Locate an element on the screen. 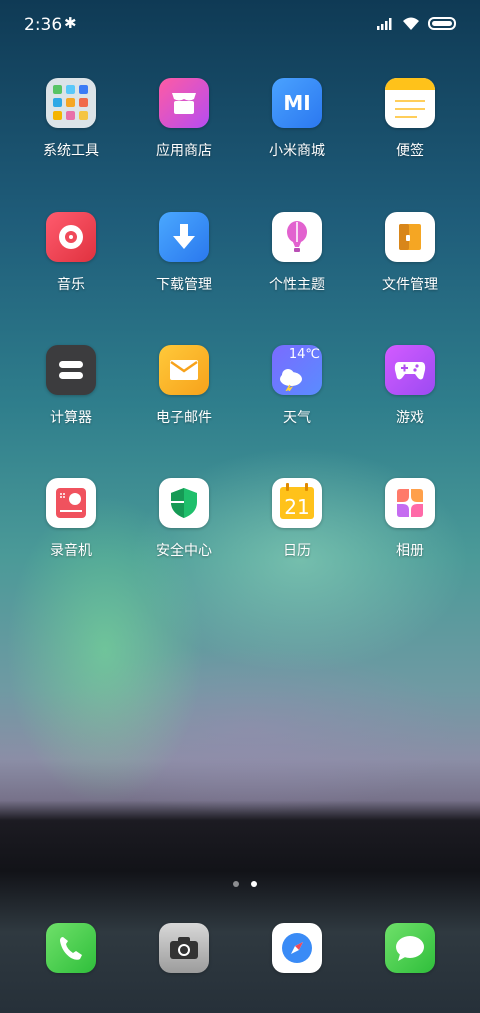 This screenshot has width=480, height=1013. app-weather: 14℃ 天气 is located at coordinates (297, 386).